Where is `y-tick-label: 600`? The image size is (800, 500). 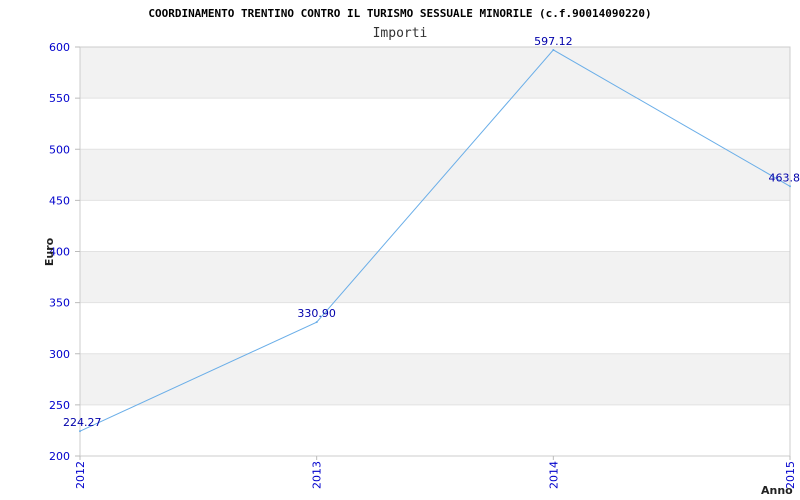 y-tick-label: 600 is located at coordinates (59, 47).